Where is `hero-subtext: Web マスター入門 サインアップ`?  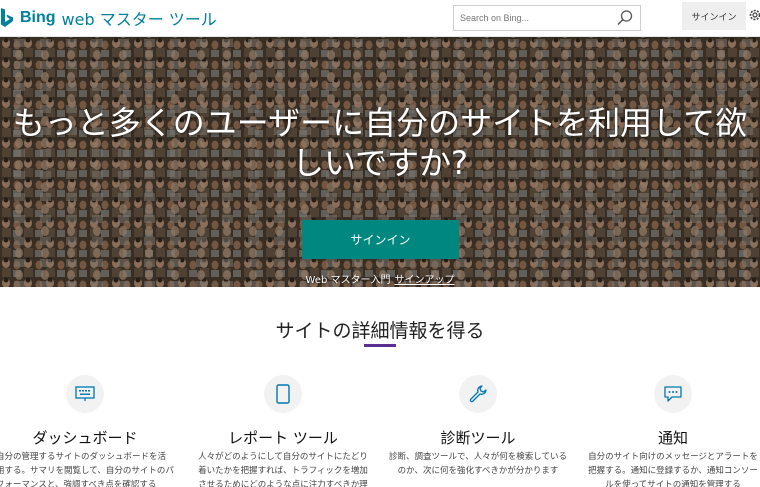
hero-subtext: Web マスター入門 サインアップ is located at coordinates (380, 278).